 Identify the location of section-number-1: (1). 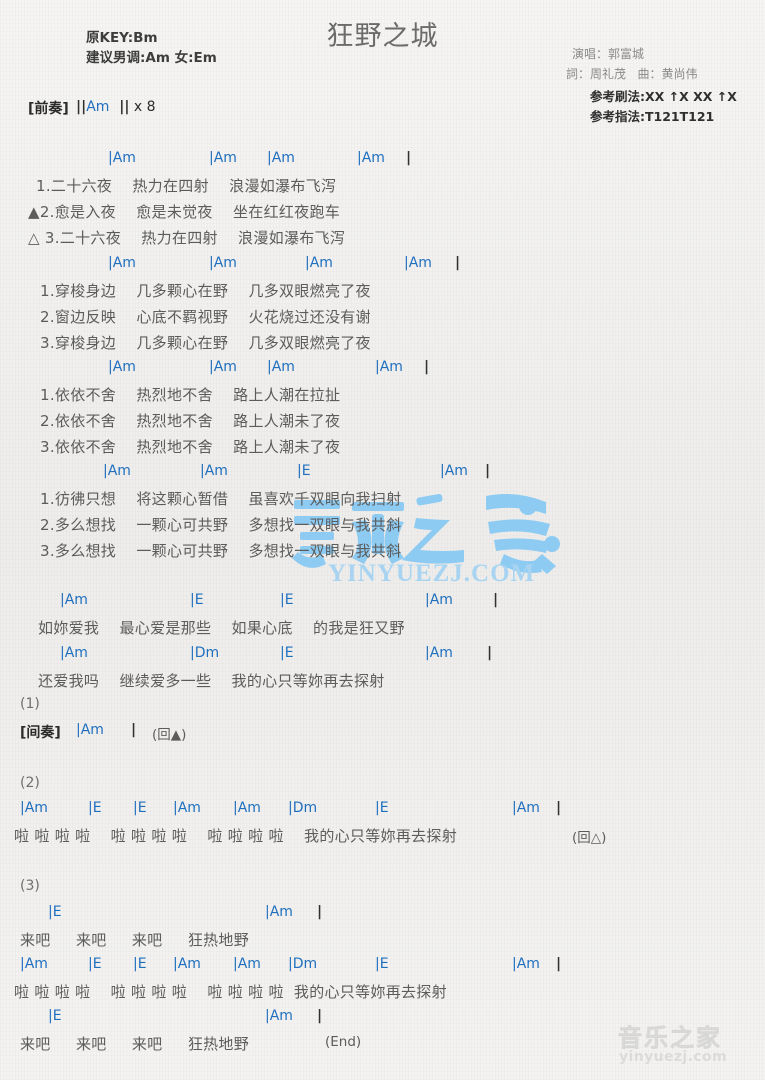
(30, 704).